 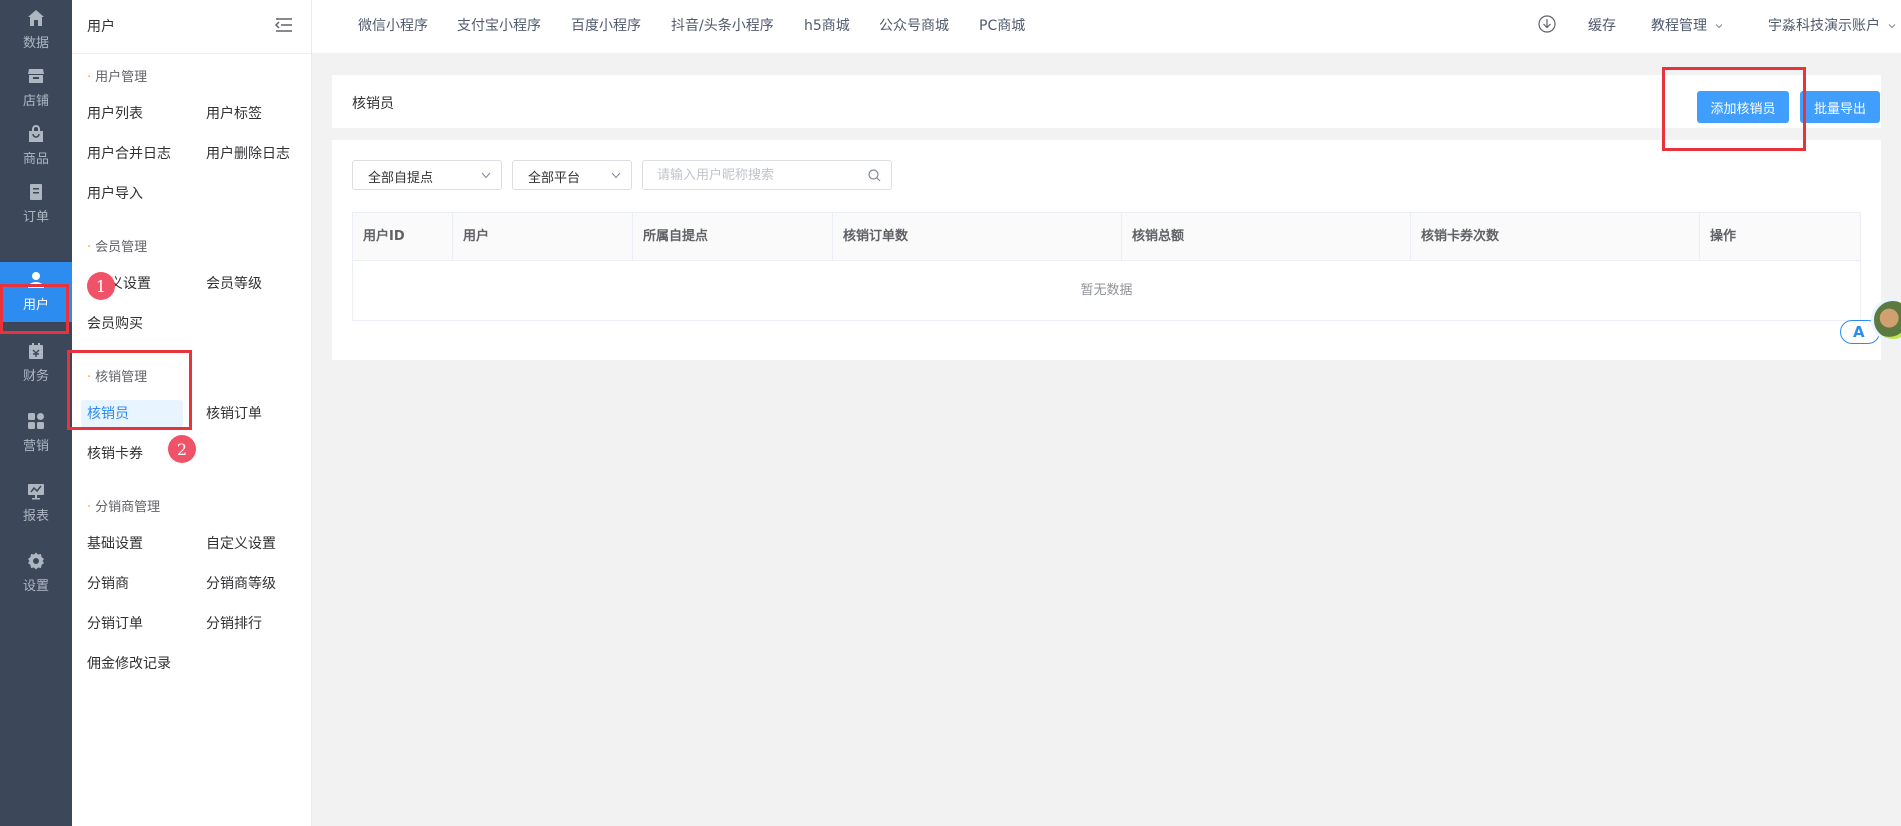 What do you see at coordinates (129, 154) in the screenshot?
I see `menu-user-merge-log: 用户合并日志` at bounding box center [129, 154].